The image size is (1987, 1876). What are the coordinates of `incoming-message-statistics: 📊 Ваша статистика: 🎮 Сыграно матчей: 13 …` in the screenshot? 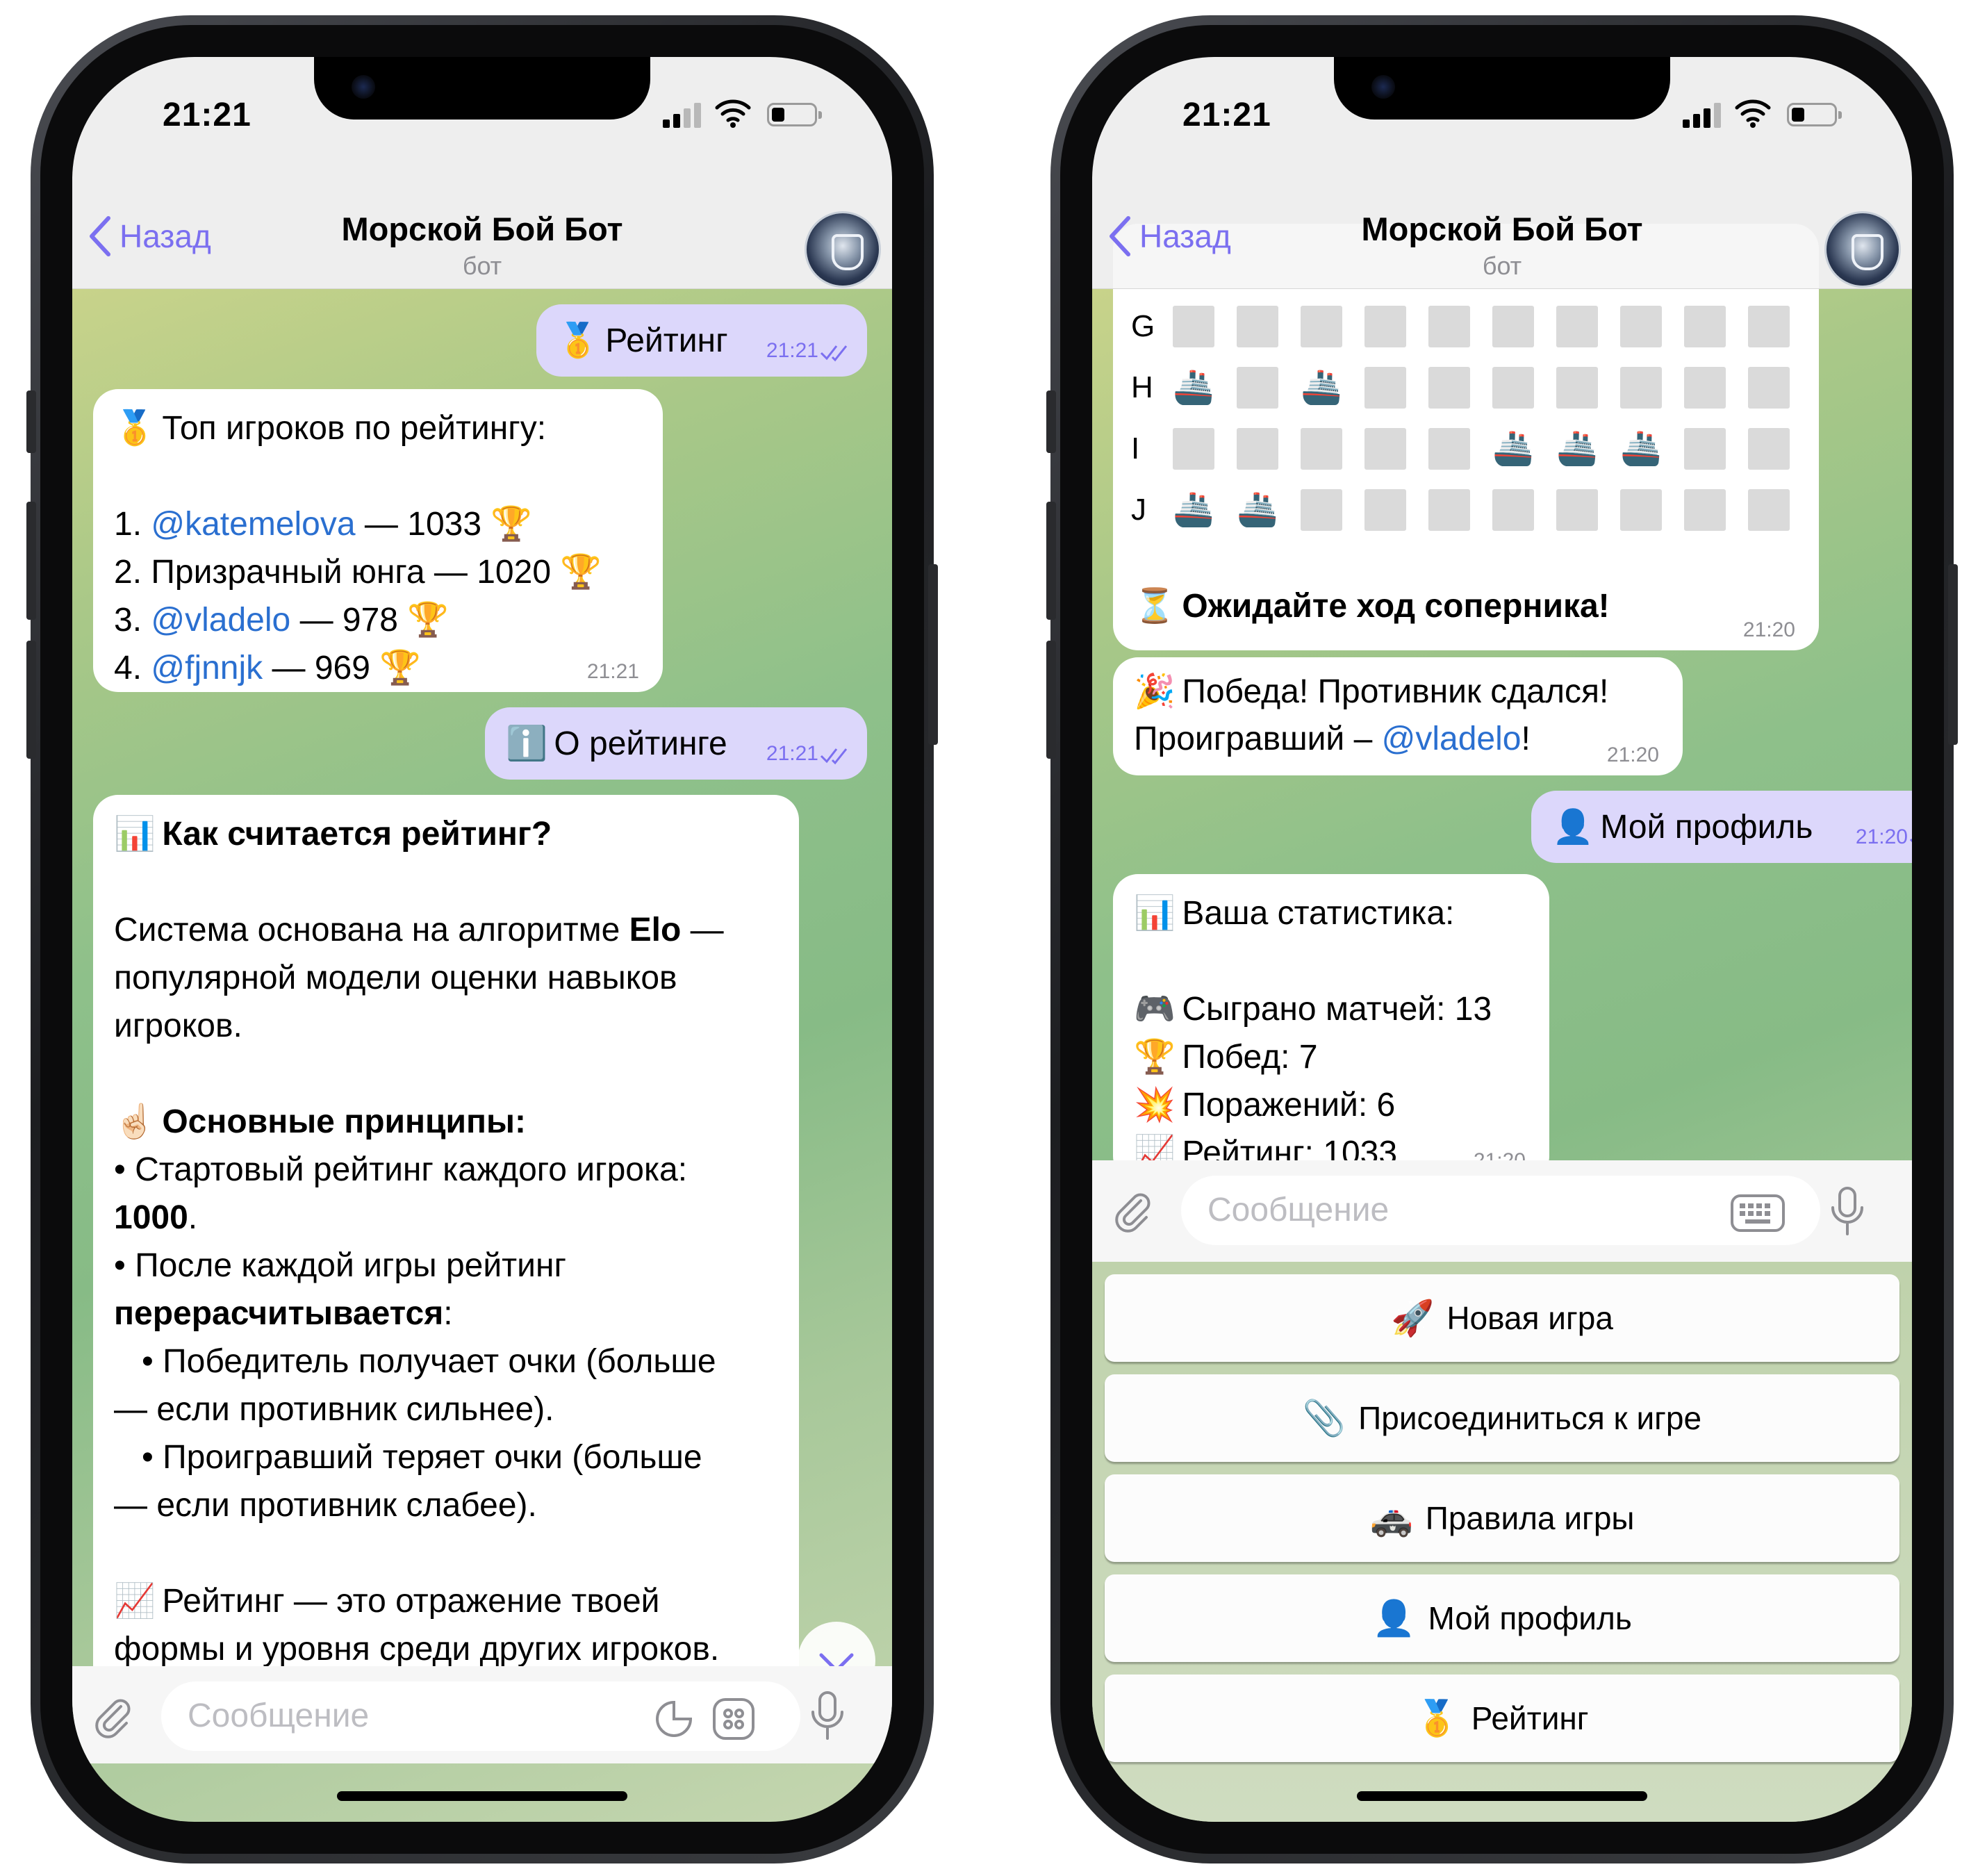 It's located at (1331, 1027).